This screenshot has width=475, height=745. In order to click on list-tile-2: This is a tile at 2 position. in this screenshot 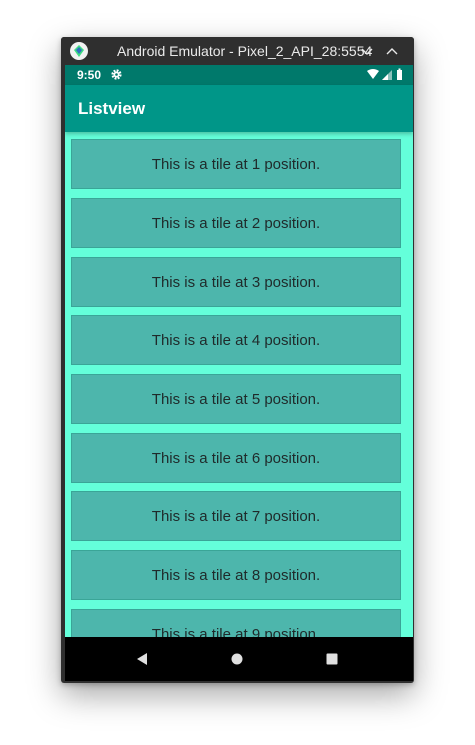, I will do `click(236, 223)`.